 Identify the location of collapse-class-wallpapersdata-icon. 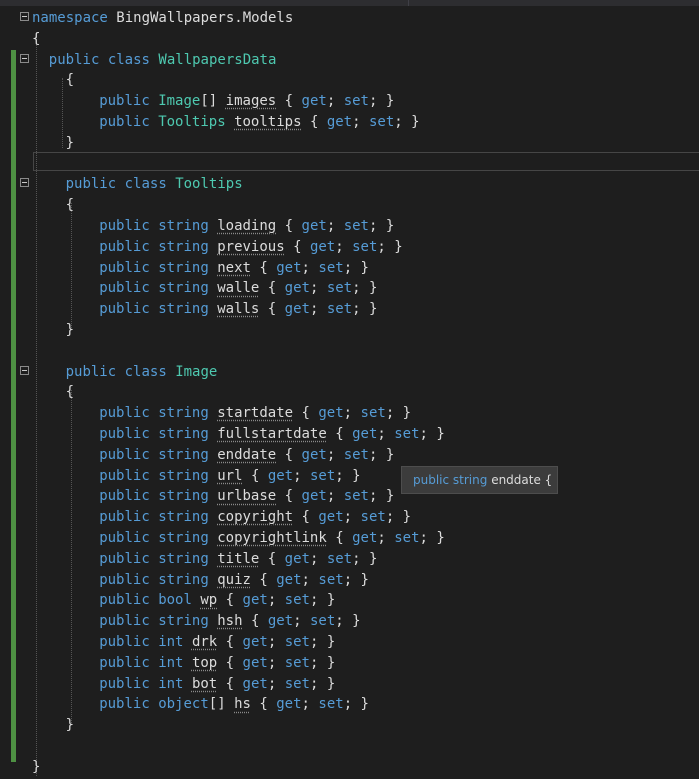
(24, 58).